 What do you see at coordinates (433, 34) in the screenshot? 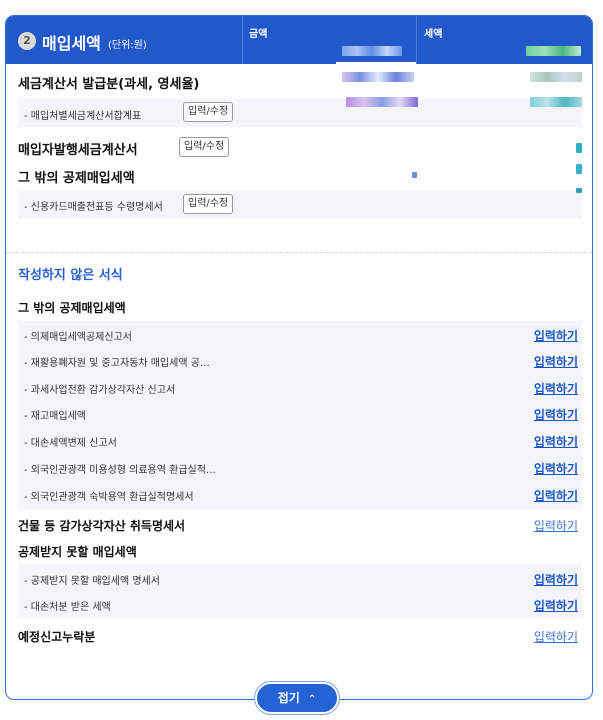
I see `tax-column-header: 세액` at bounding box center [433, 34].